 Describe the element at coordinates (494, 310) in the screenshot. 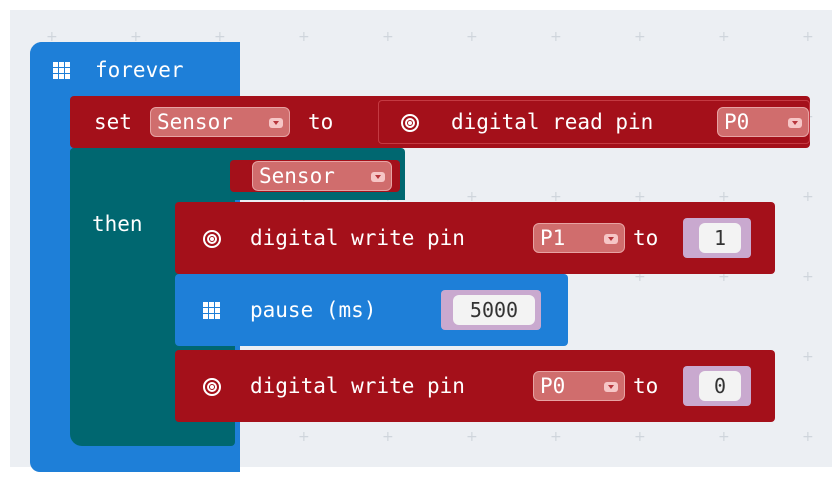

I see `pause-value-input: 5000` at that location.